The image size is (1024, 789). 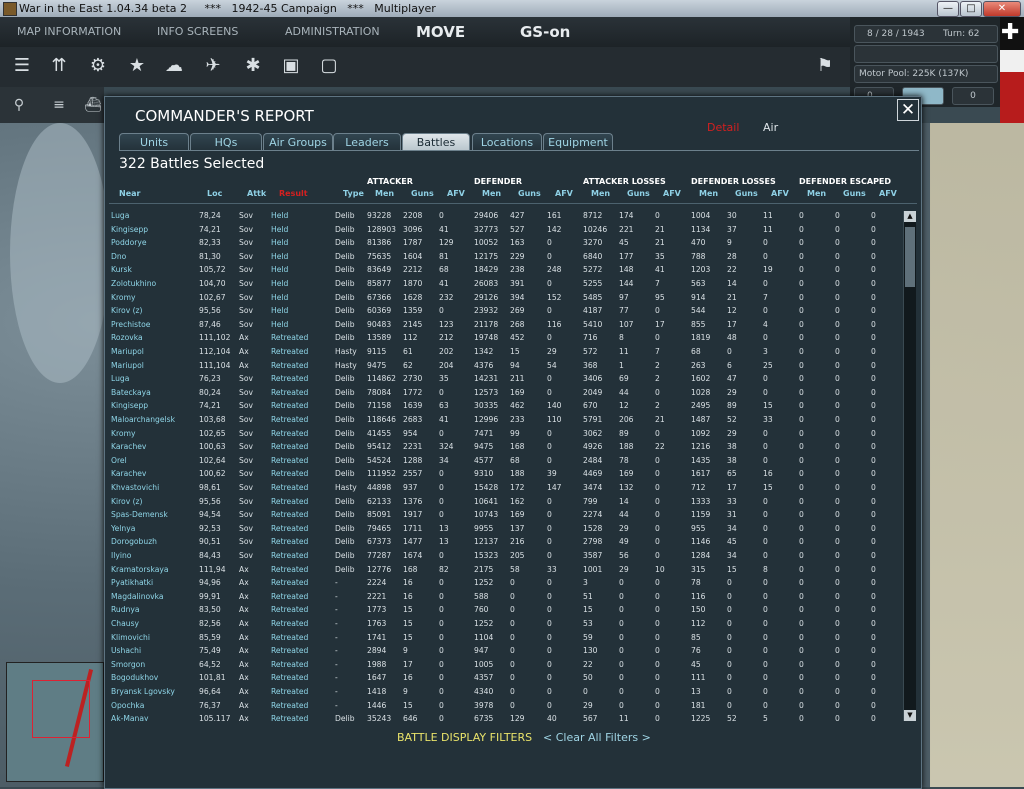 I want to click on header-att-men: Men, so click(x=384, y=193).